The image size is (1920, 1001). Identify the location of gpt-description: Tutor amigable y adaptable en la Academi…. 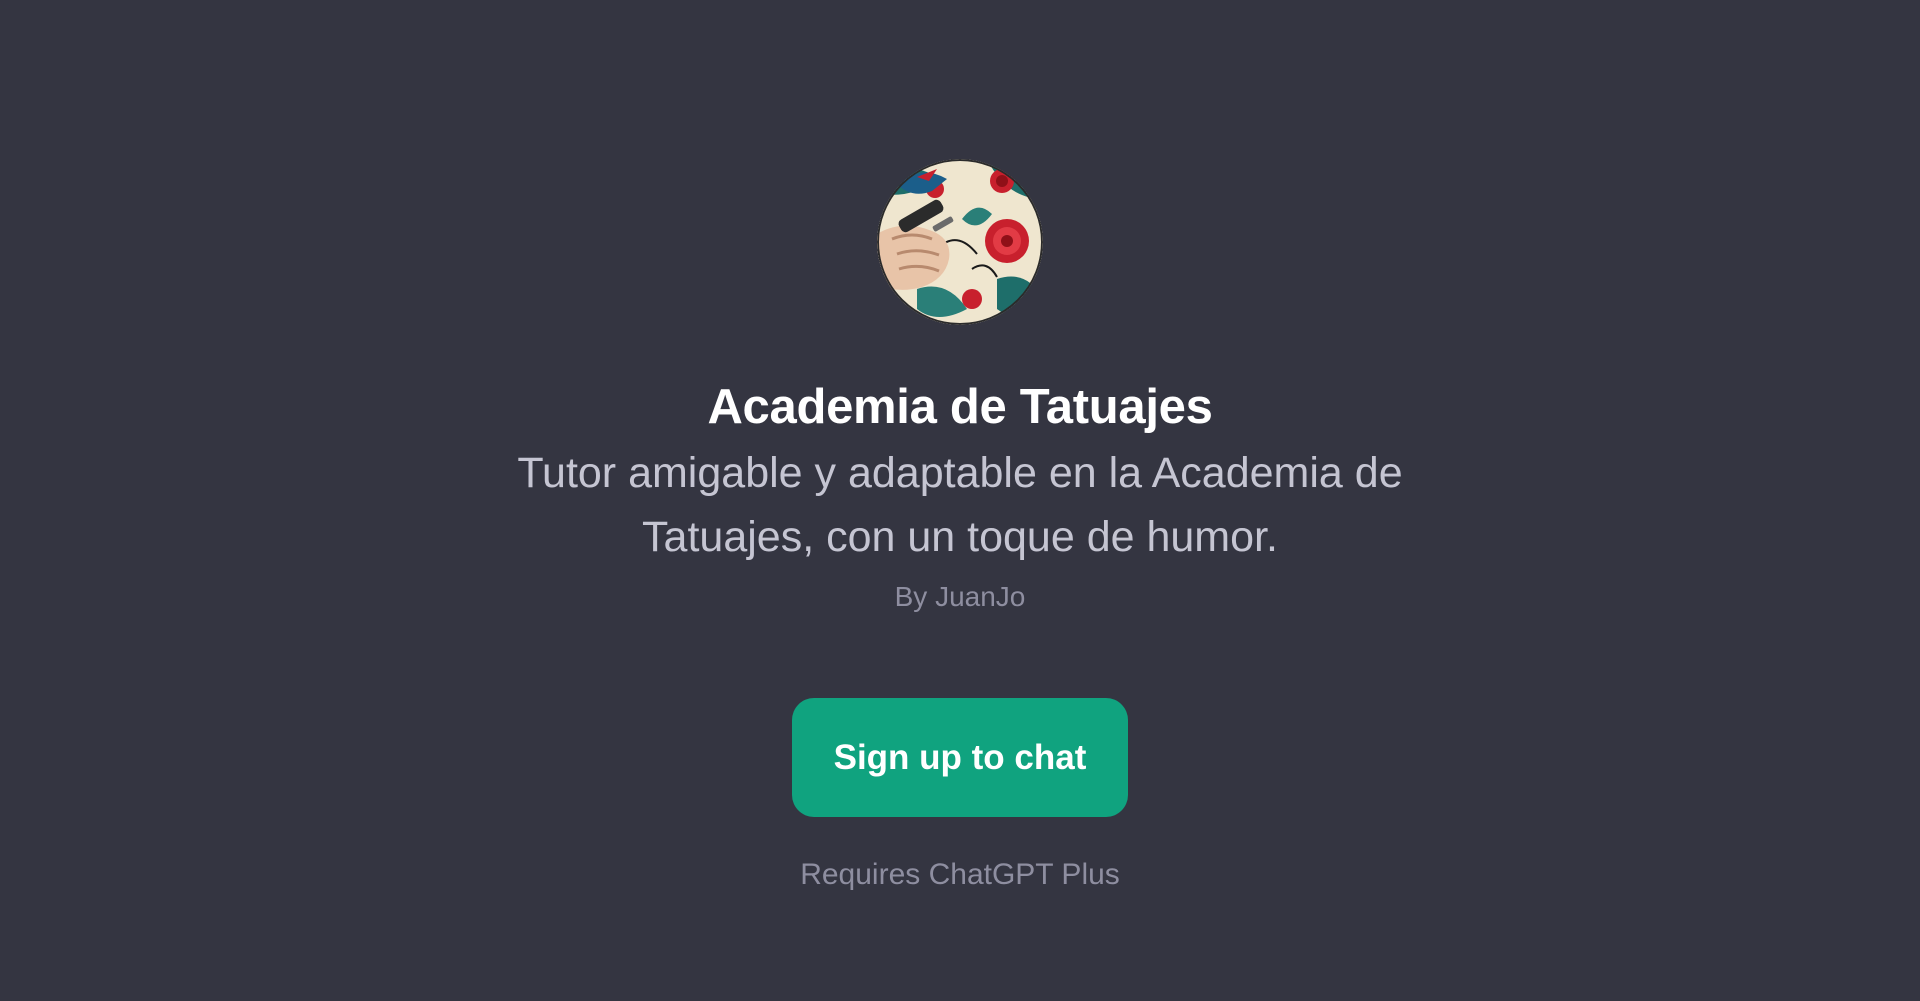
(960, 505).